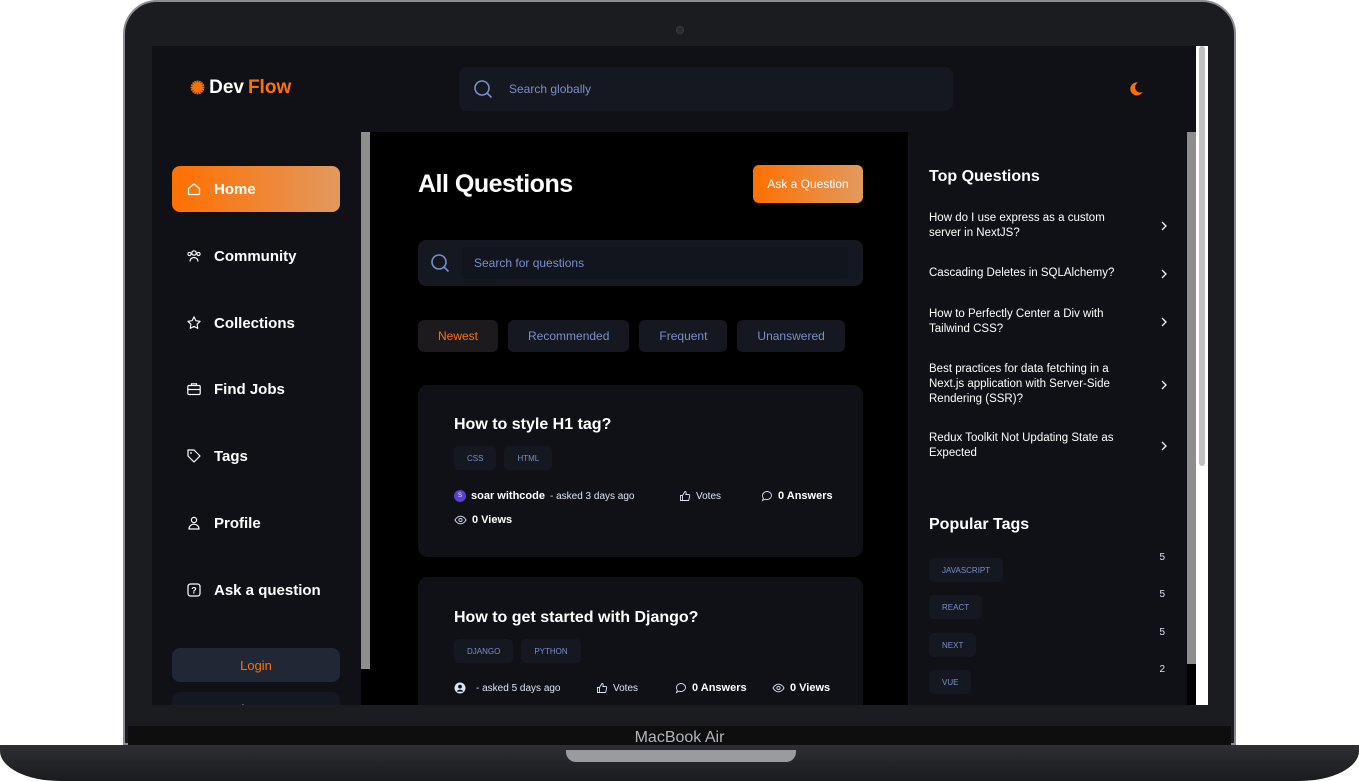  Describe the element at coordinates (507, 688) in the screenshot. I see `question-author: - asked 5 days ago` at that location.